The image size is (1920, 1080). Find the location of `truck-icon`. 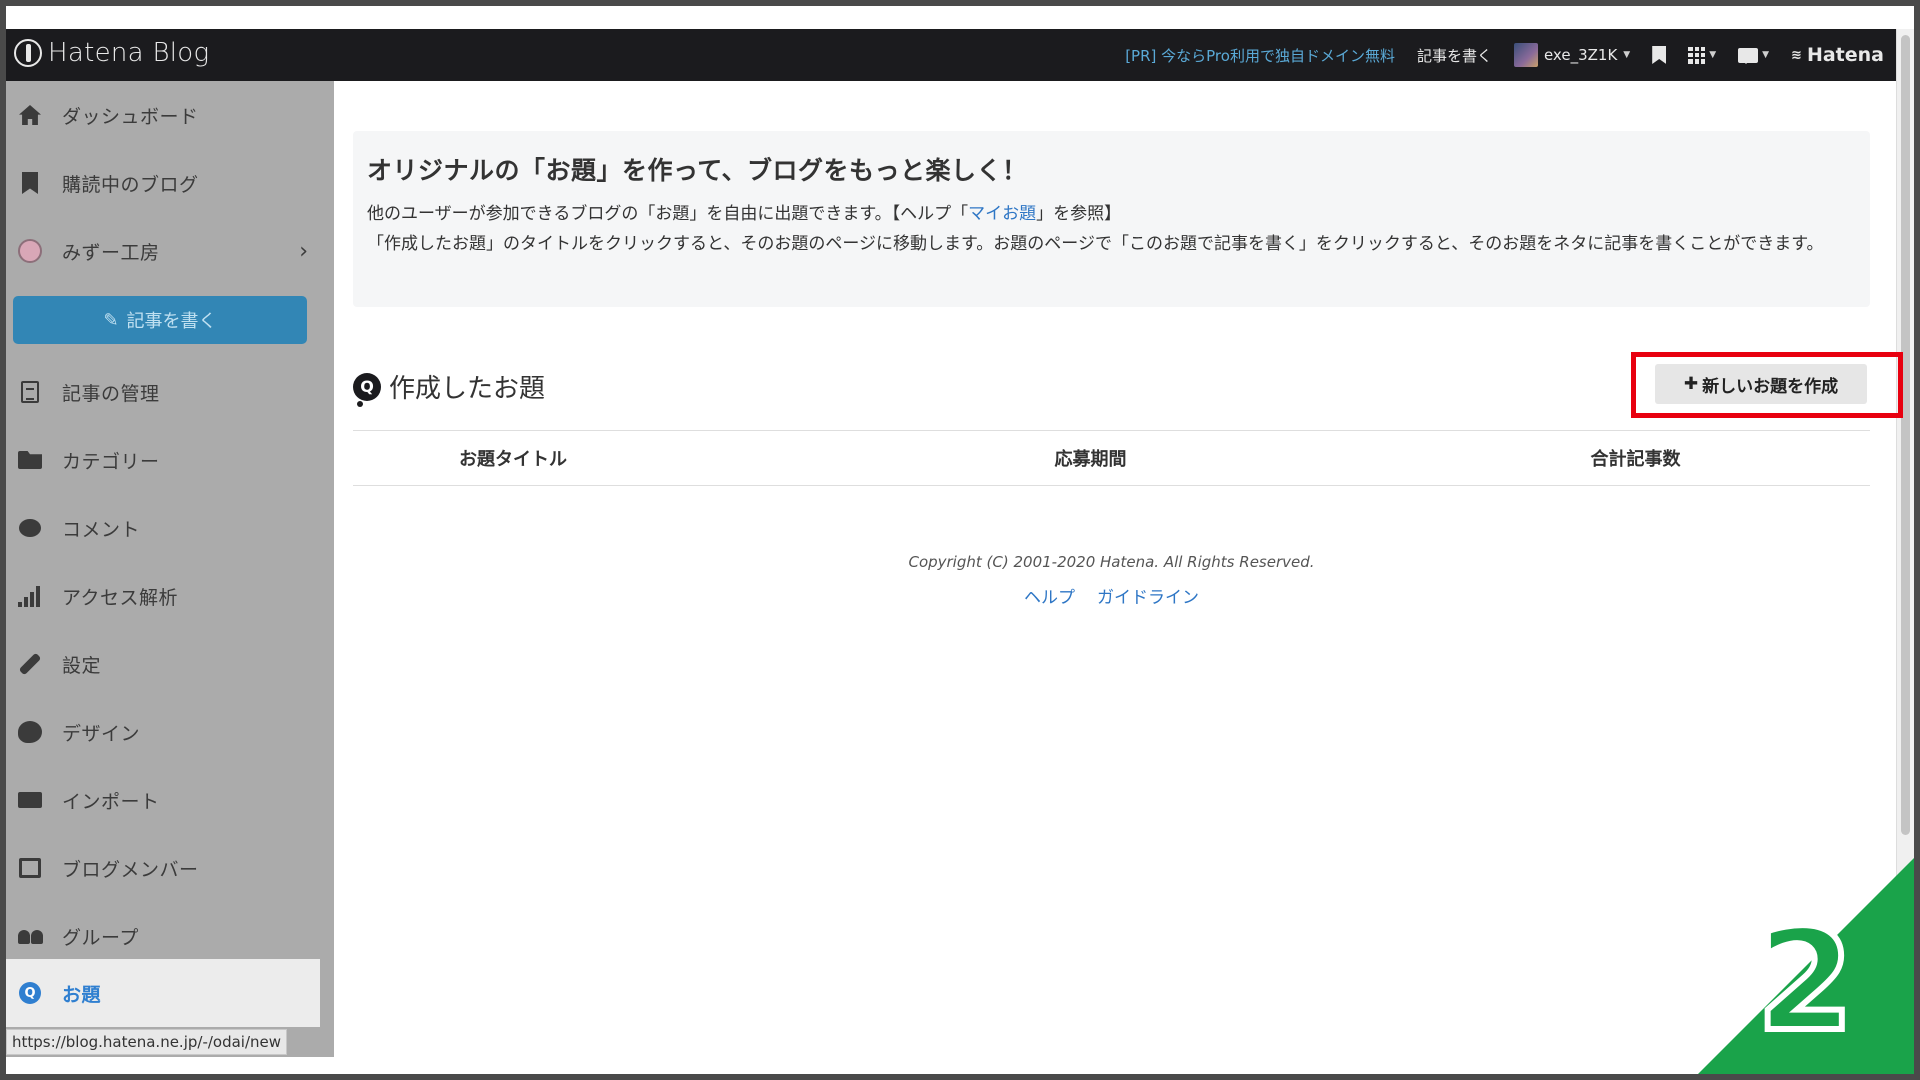

truck-icon is located at coordinates (30, 800).